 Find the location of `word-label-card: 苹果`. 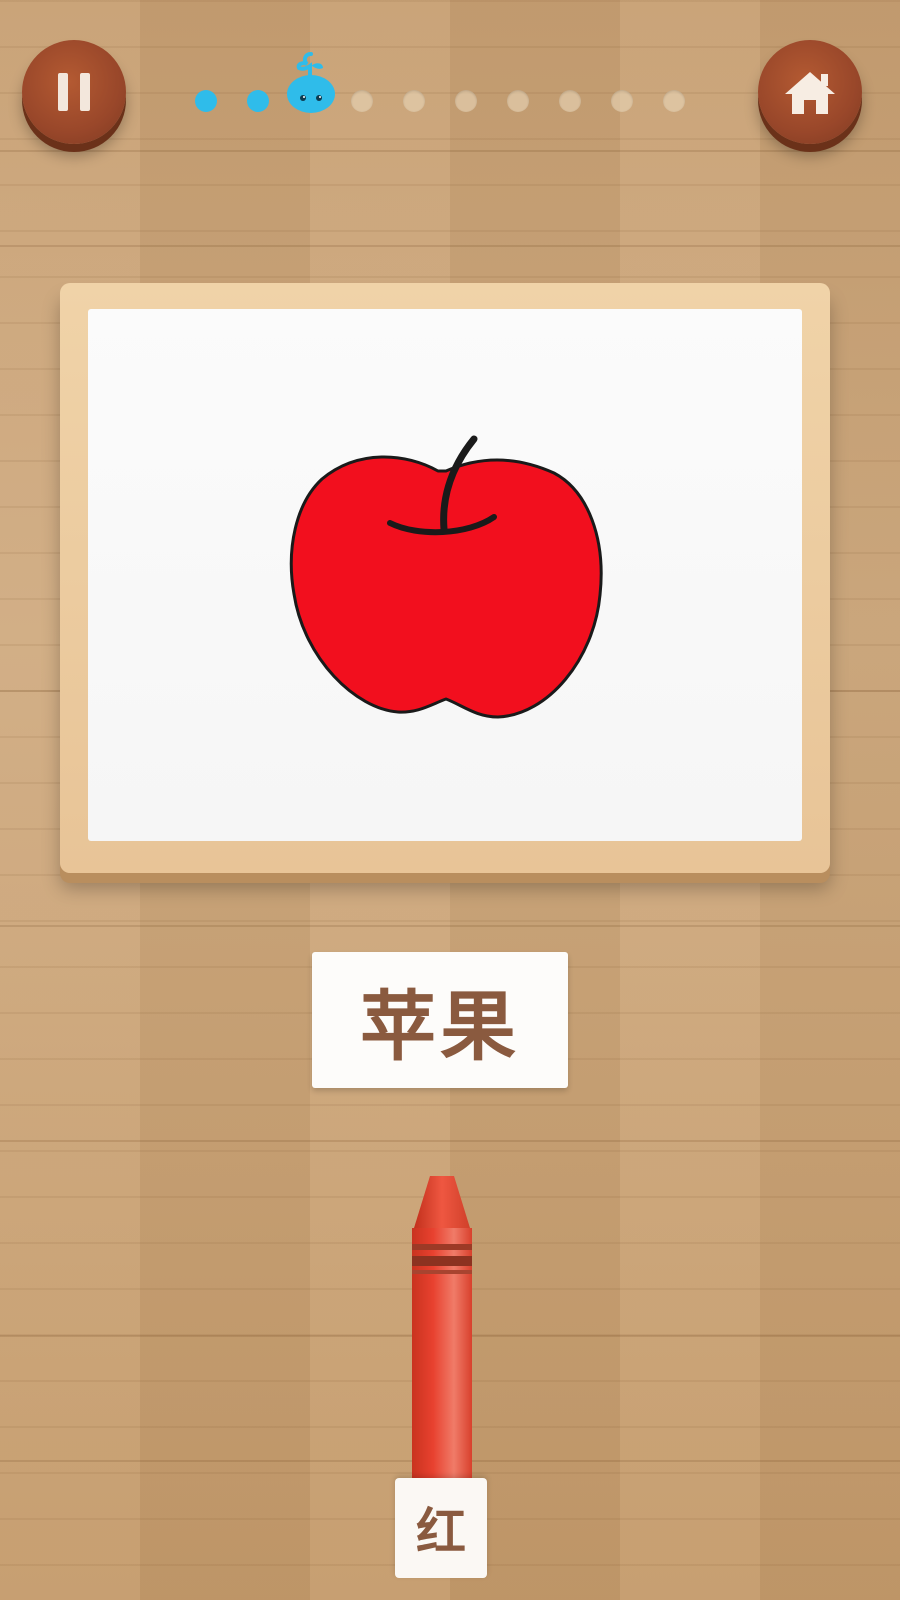

word-label-card: 苹果 is located at coordinates (440, 1020).